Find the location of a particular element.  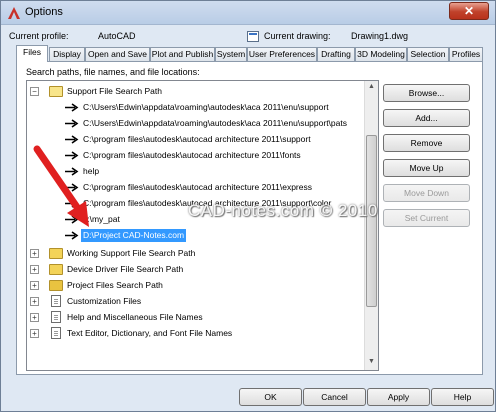

annotation-red-arrow-icon is located at coordinates (61, 186).